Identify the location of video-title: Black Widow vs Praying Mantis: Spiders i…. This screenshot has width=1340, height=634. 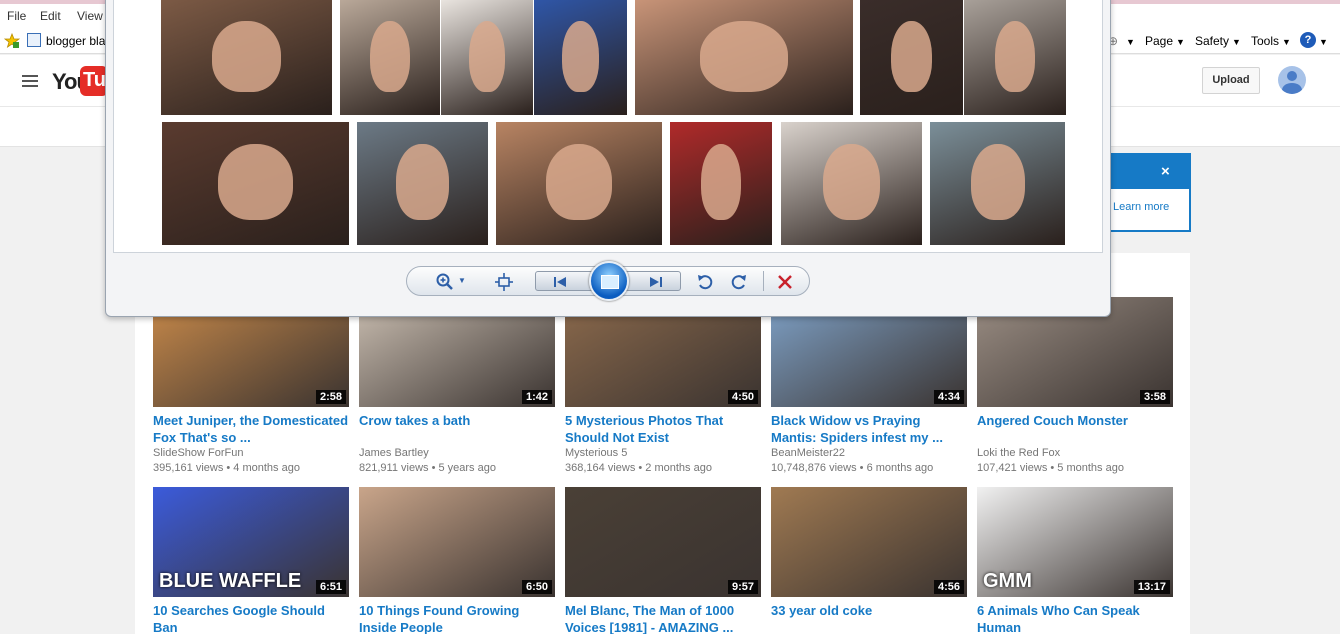
(869, 429).